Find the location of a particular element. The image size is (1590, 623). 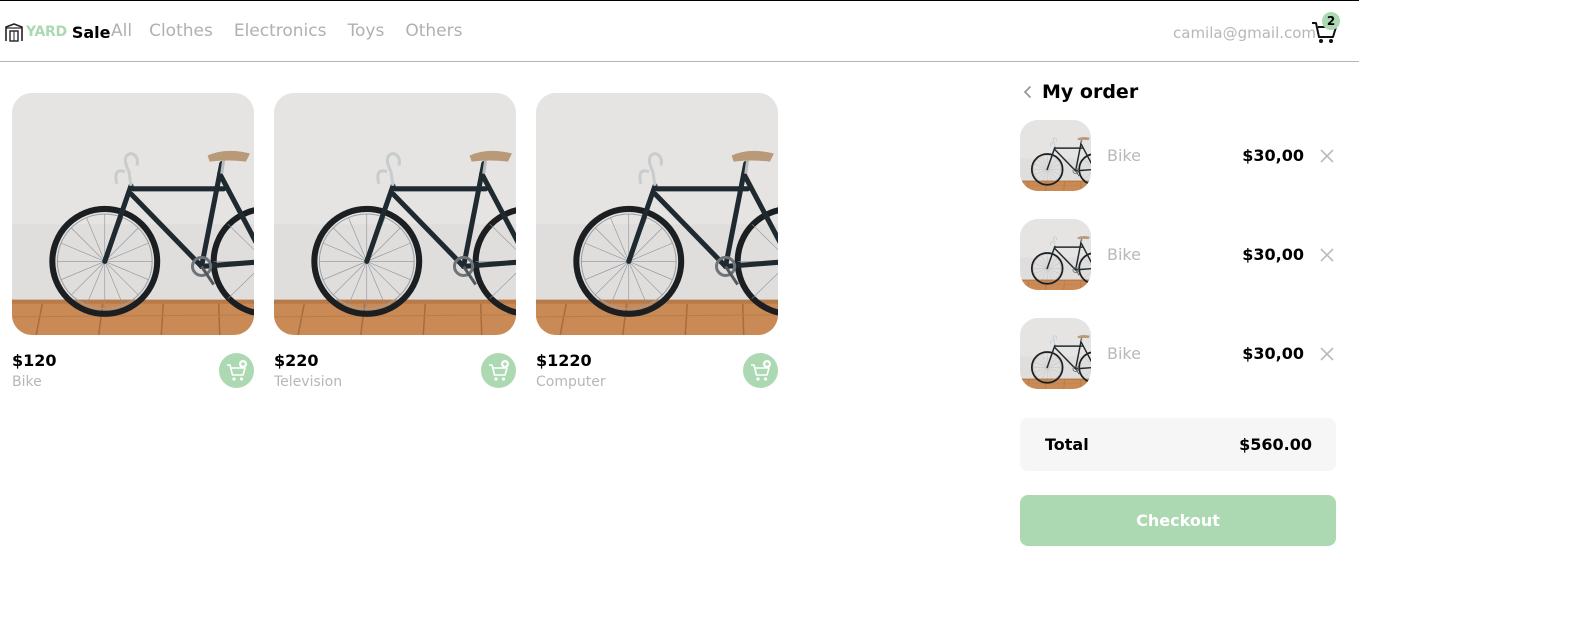

product-price: $1220 is located at coordinates (564, 360).